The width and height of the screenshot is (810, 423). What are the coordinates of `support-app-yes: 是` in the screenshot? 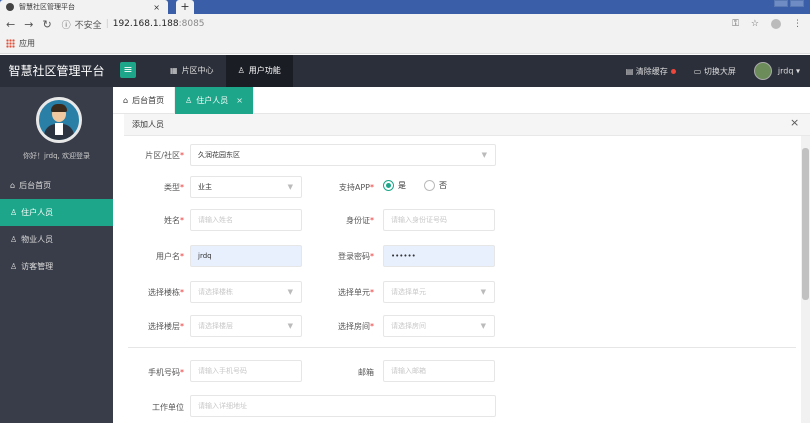 It's located at (394, 185).